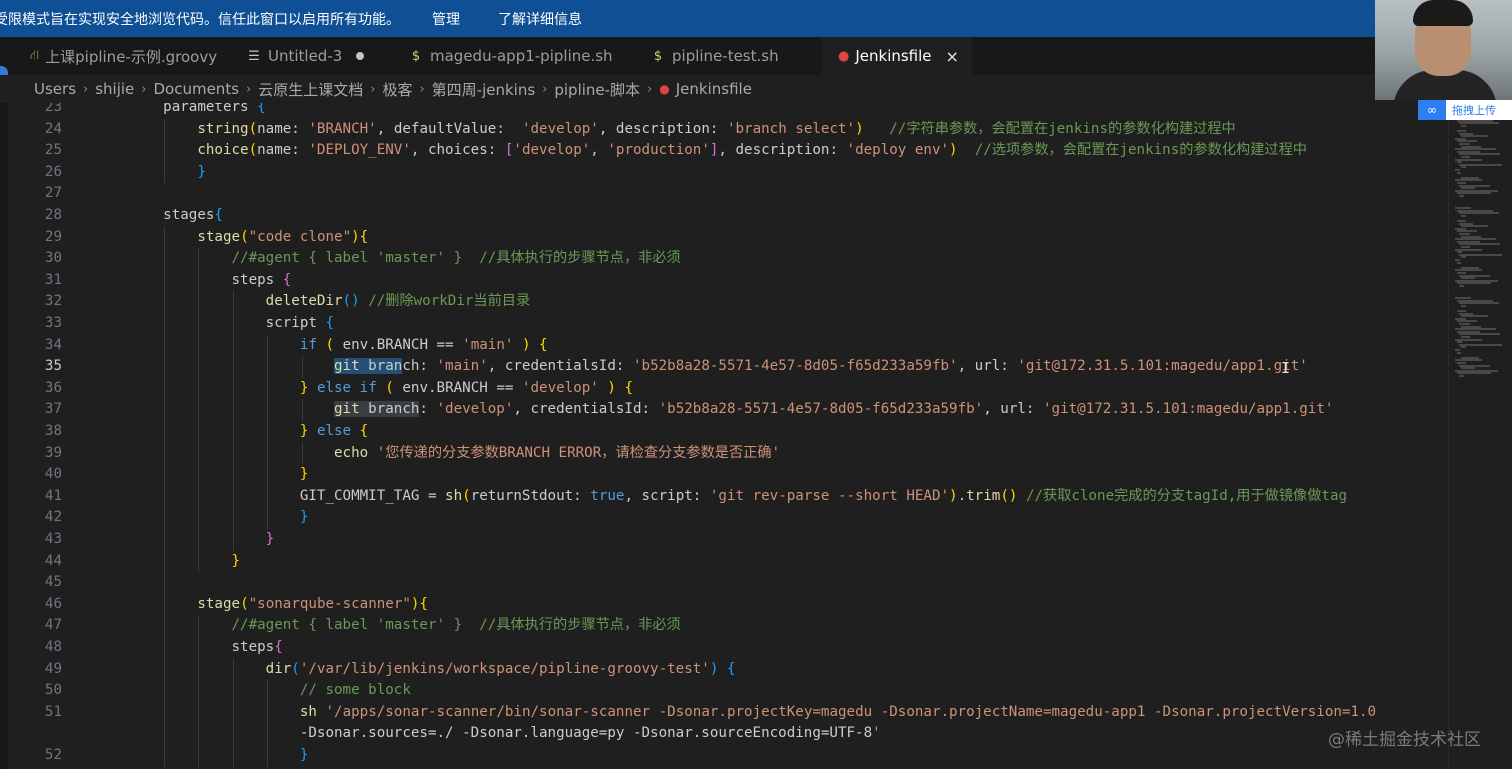  I want to click on line-number: 28, so click(53, 215).